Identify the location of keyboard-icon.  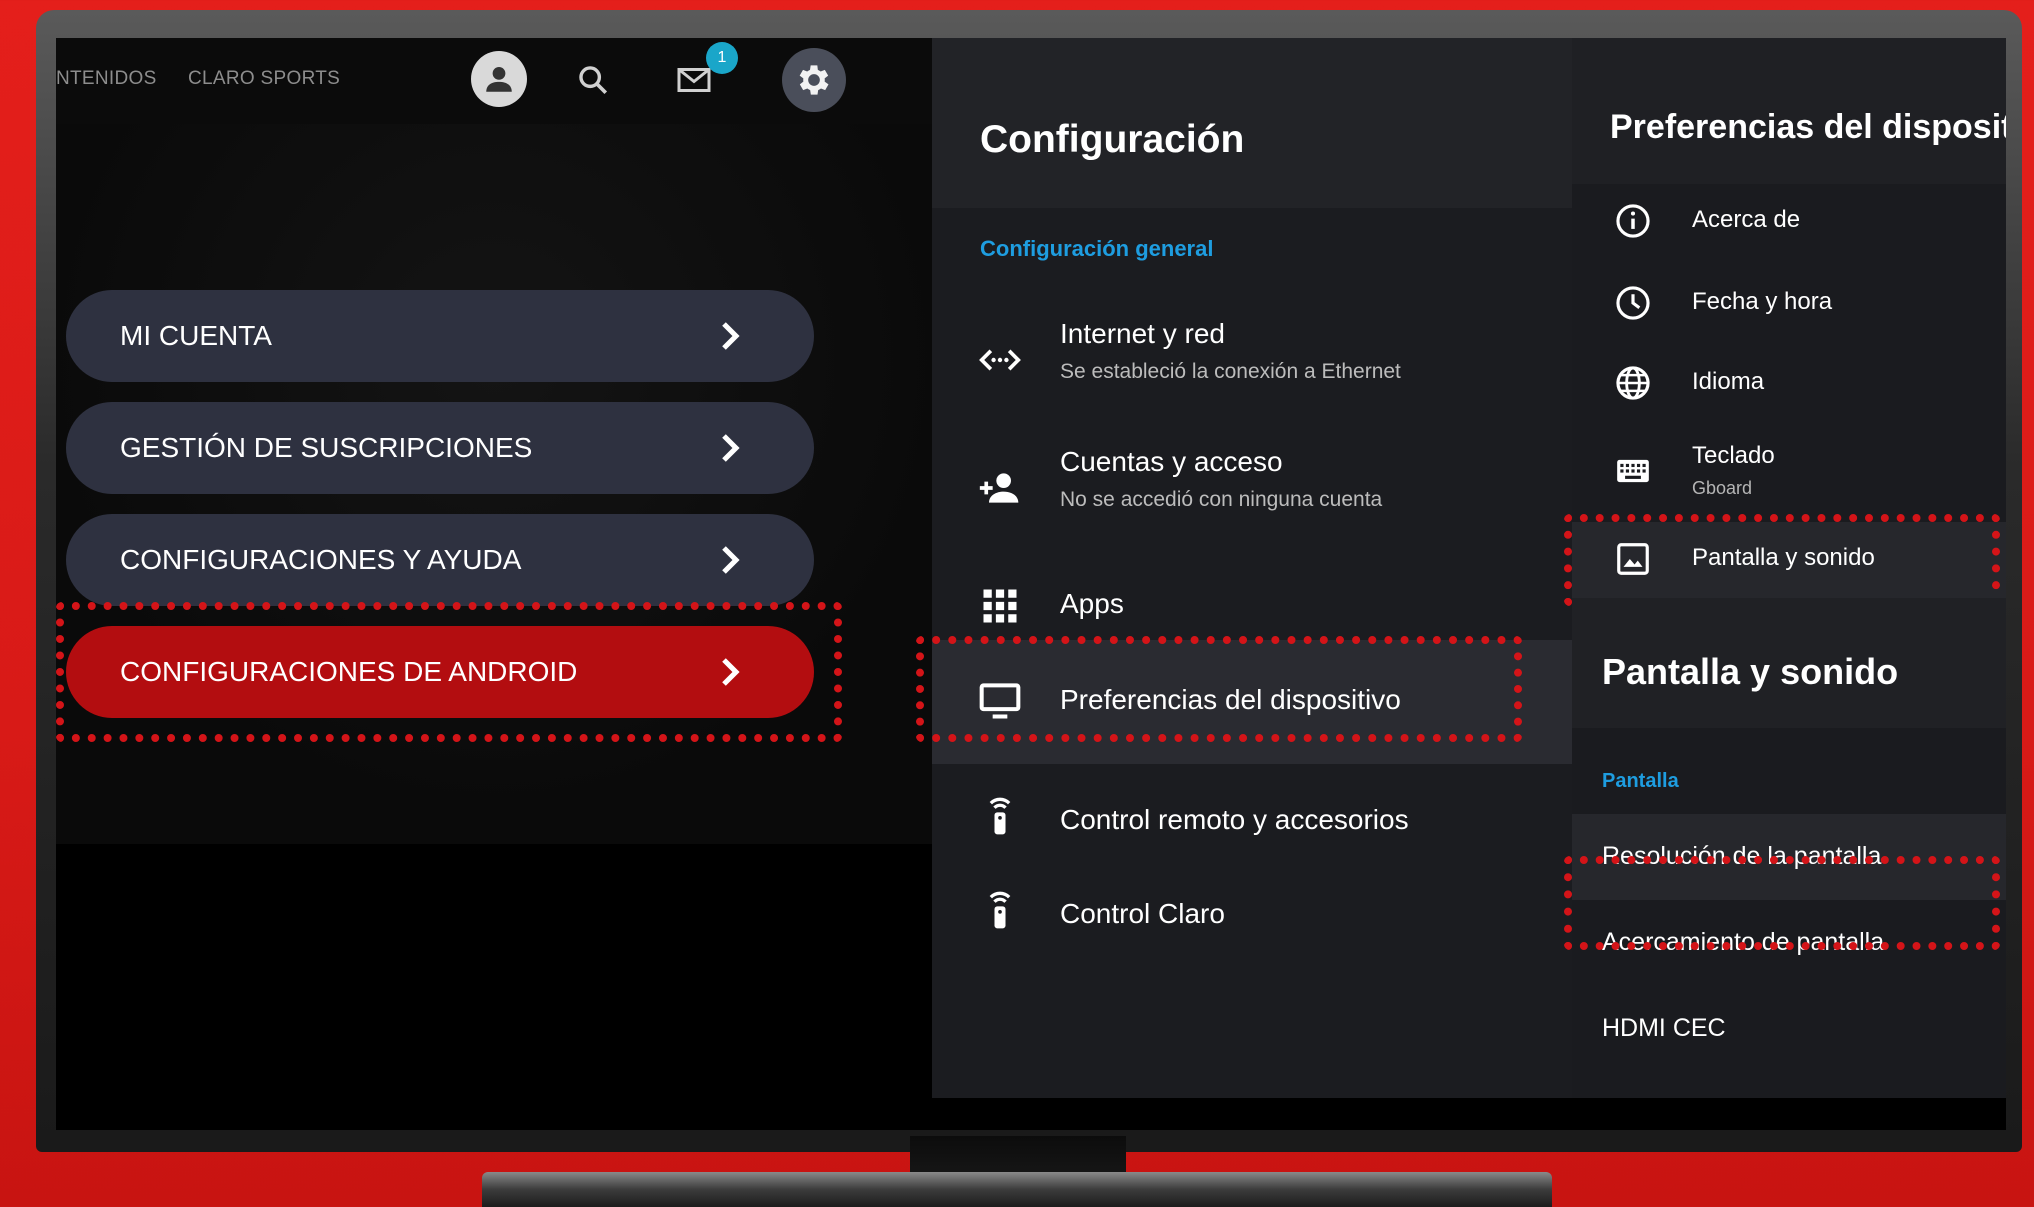
(1633, 471).